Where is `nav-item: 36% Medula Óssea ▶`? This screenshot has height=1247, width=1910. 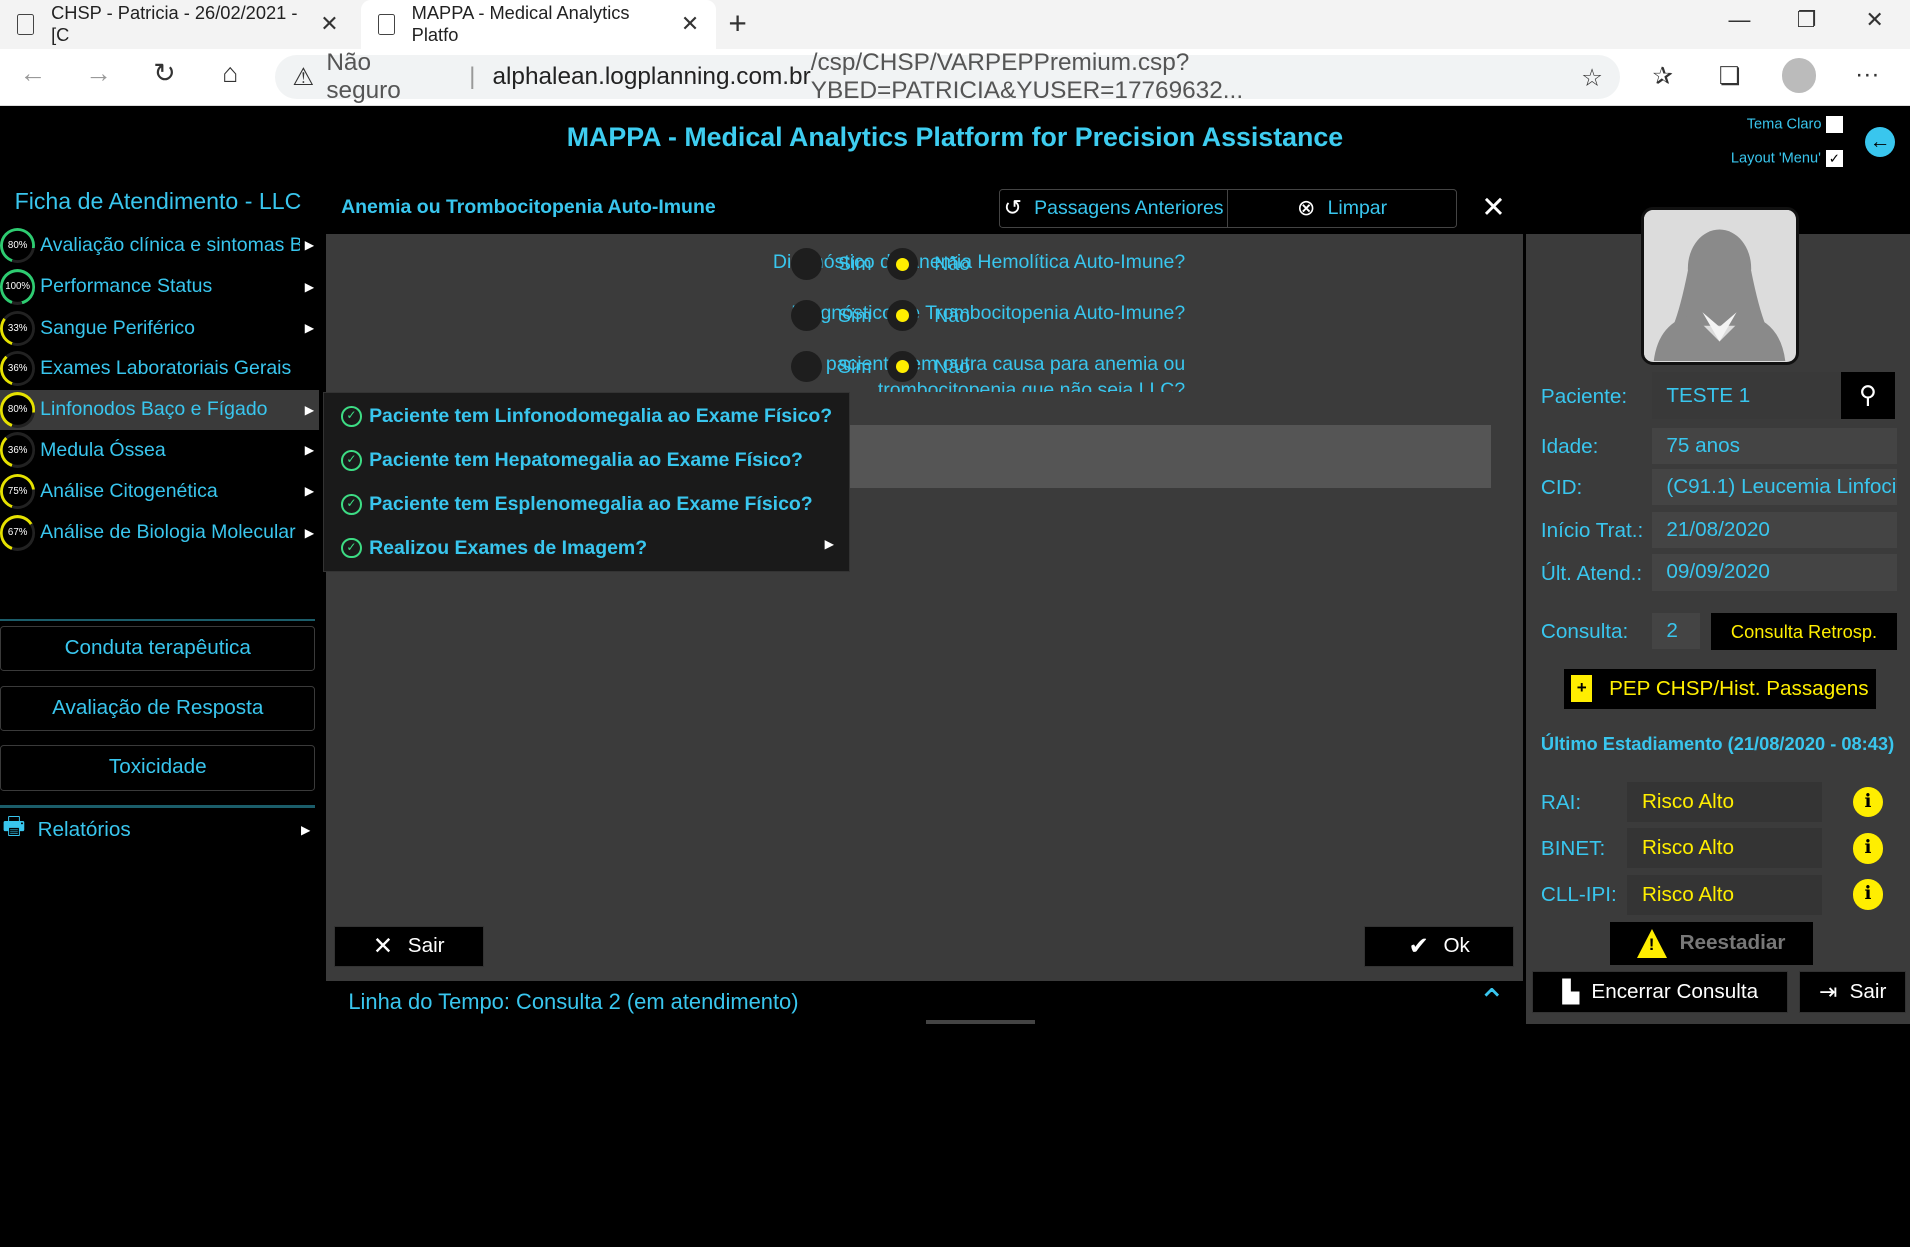
nav-item: 36% Medula Óssea ▶ is located at coordinates (159, 450).